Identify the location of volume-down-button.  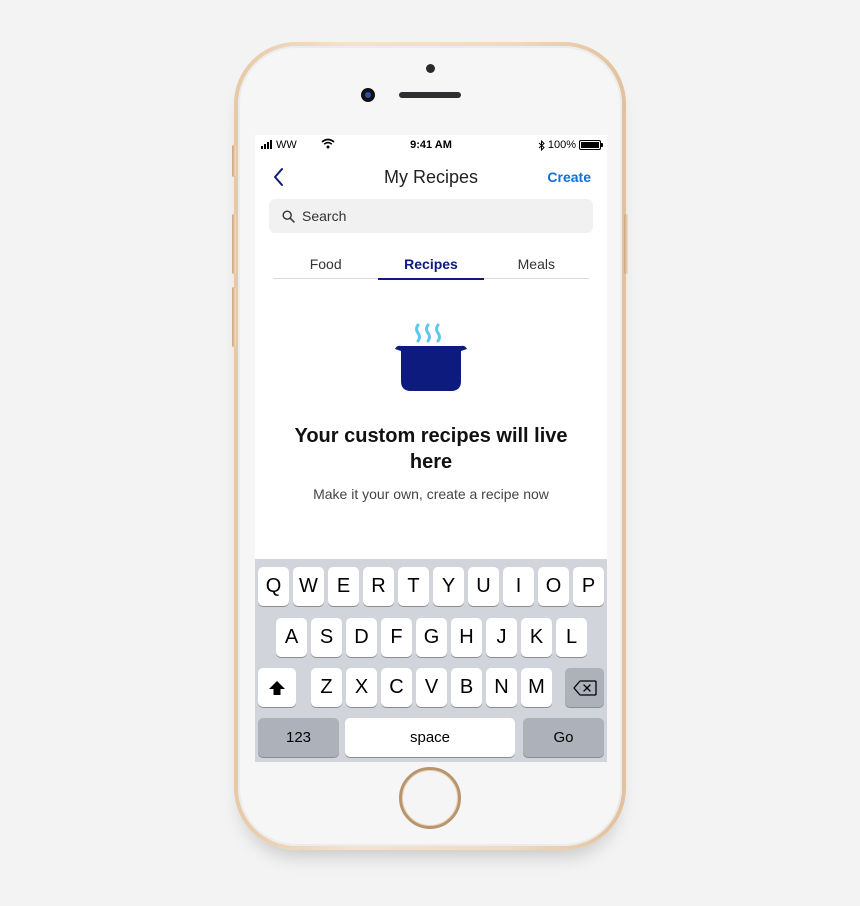
(234, 317).